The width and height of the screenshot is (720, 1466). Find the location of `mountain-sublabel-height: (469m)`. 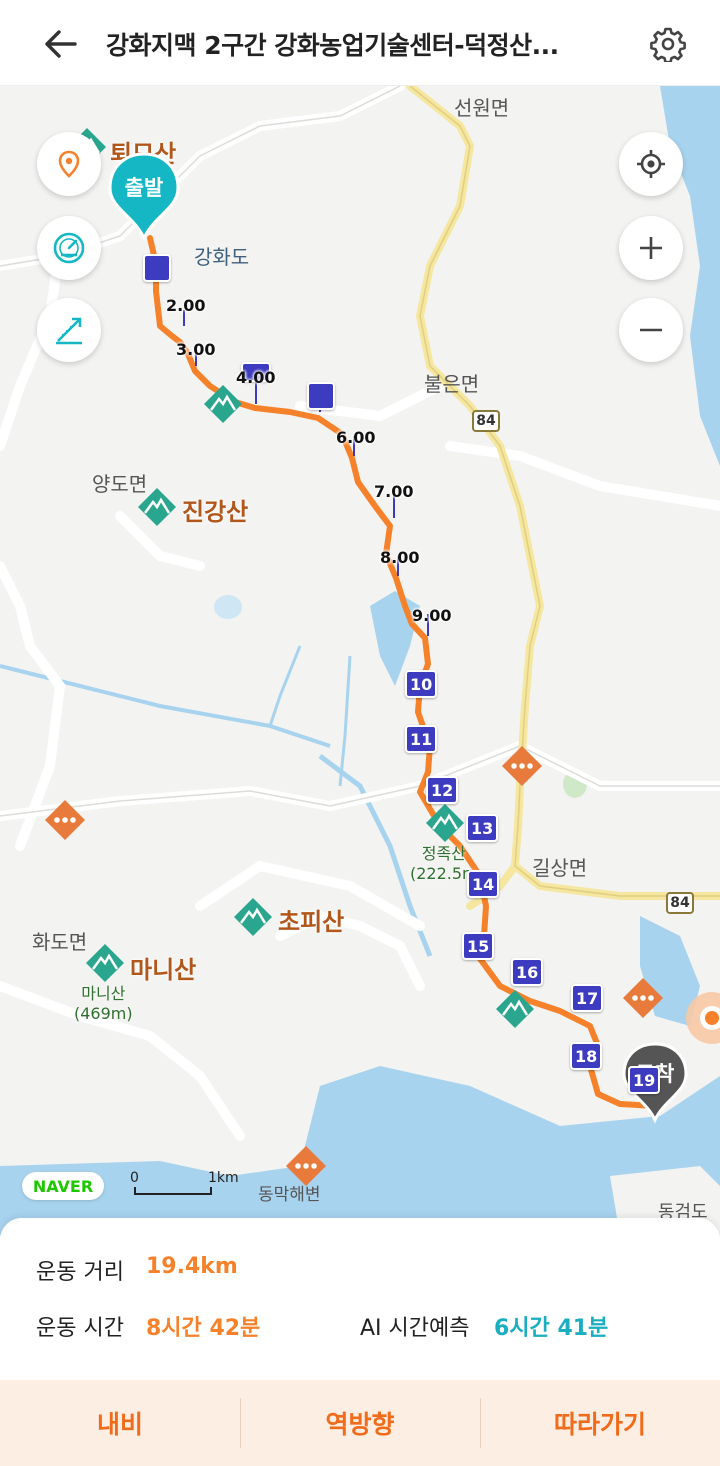

mountain-sublabel-height: (469m) is located at coordinates (103, 1013).